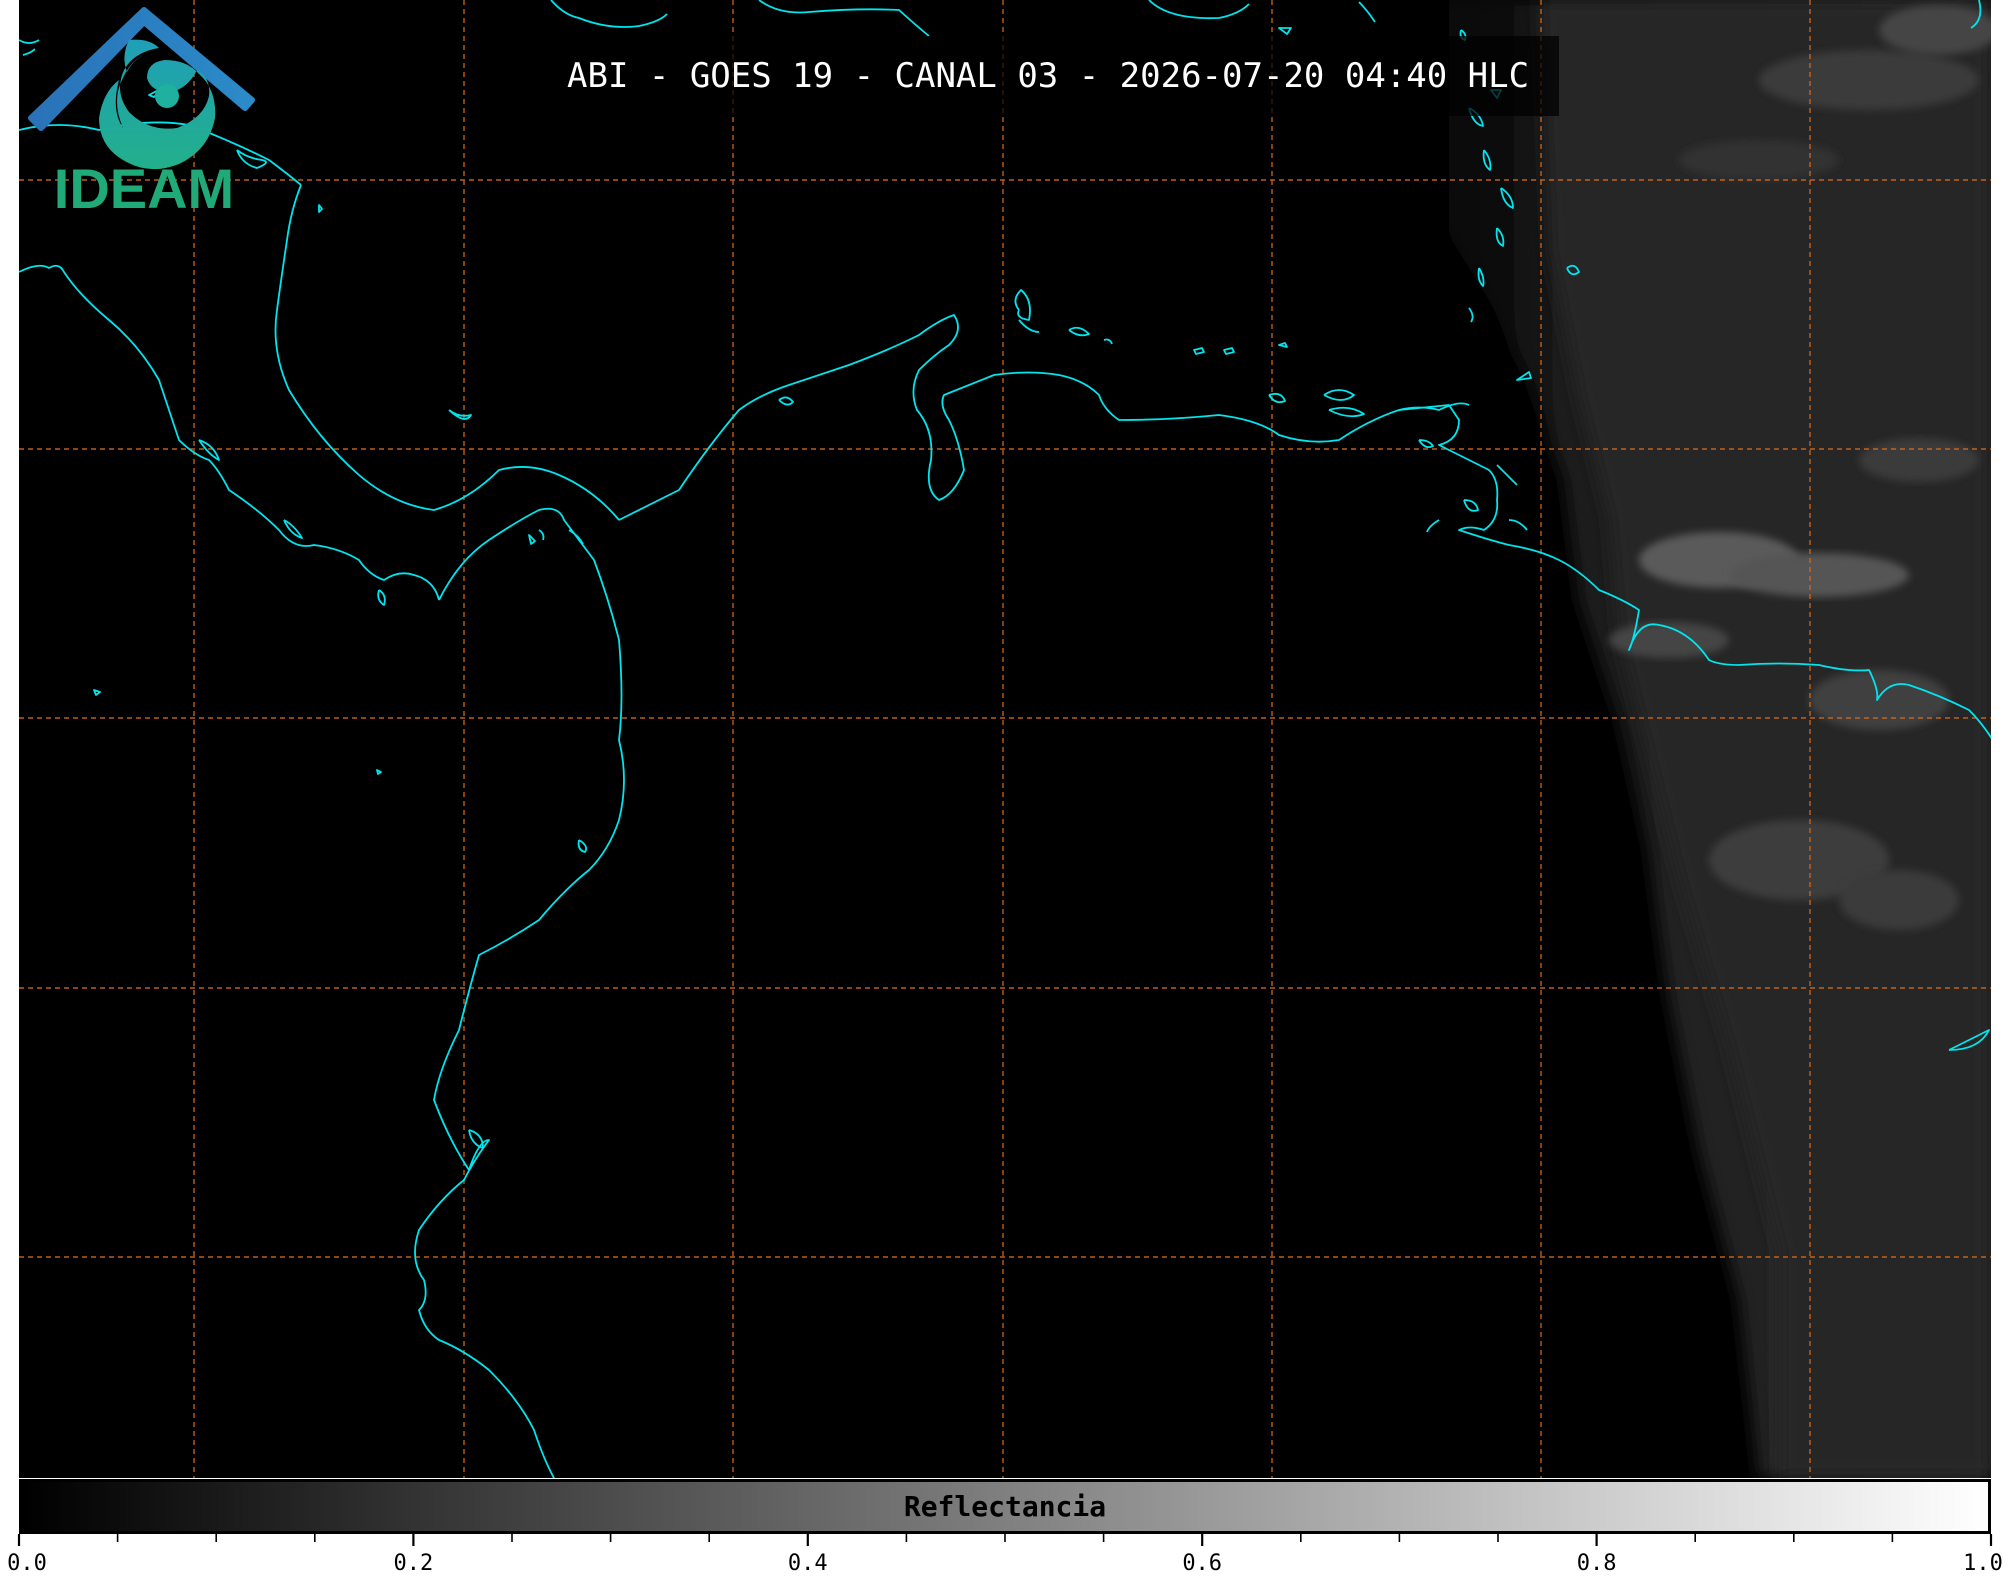 Image resolution: width=2011 pixels, height=1577 pixels. What do you see at coordinates (27, 1563) in the screenshot?
I see `tick-label: 0.0` at bounding box center [27, 1563].